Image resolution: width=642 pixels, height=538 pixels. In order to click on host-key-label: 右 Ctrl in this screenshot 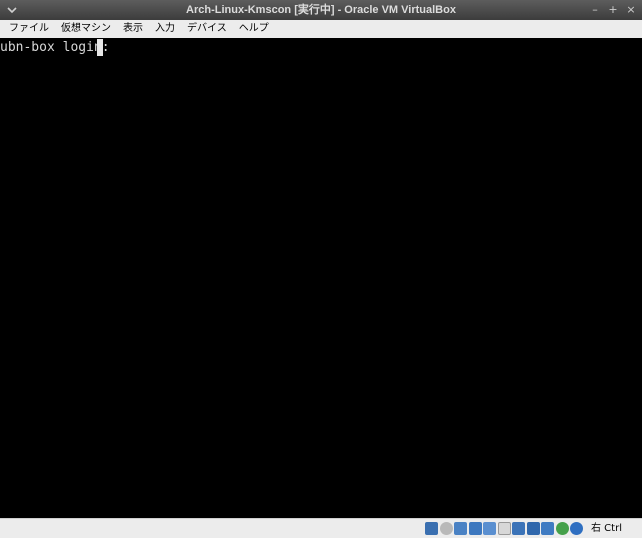, I will do `click(606, 528)`.